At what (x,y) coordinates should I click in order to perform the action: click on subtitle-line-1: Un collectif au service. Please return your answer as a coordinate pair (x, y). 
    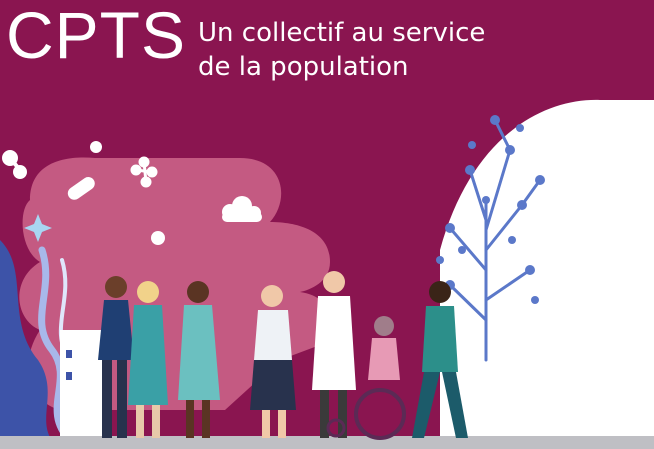
    Looking at the image, I should click on (342, 33).